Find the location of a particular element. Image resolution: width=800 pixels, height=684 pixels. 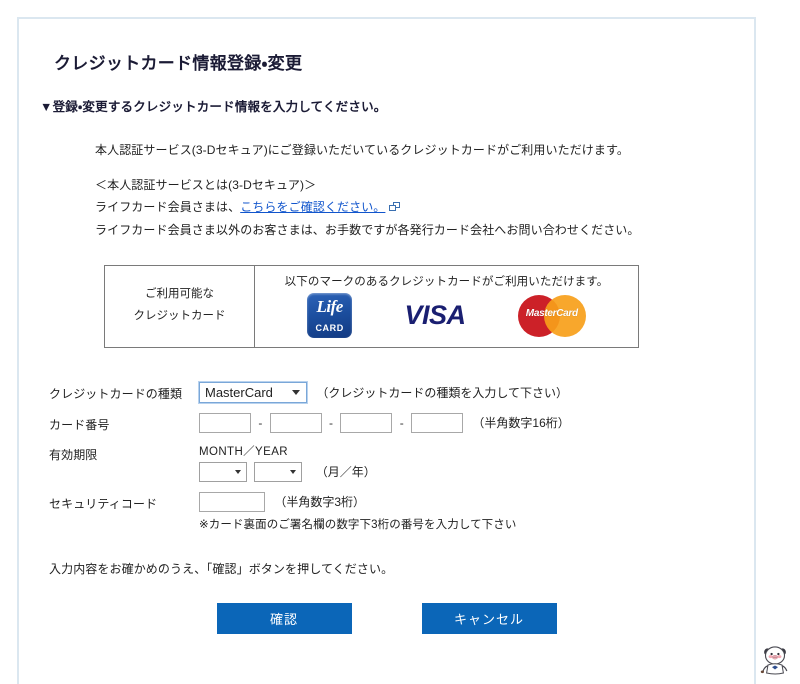

lifecard-logo-top: Life is located at coordinates (329, 307).